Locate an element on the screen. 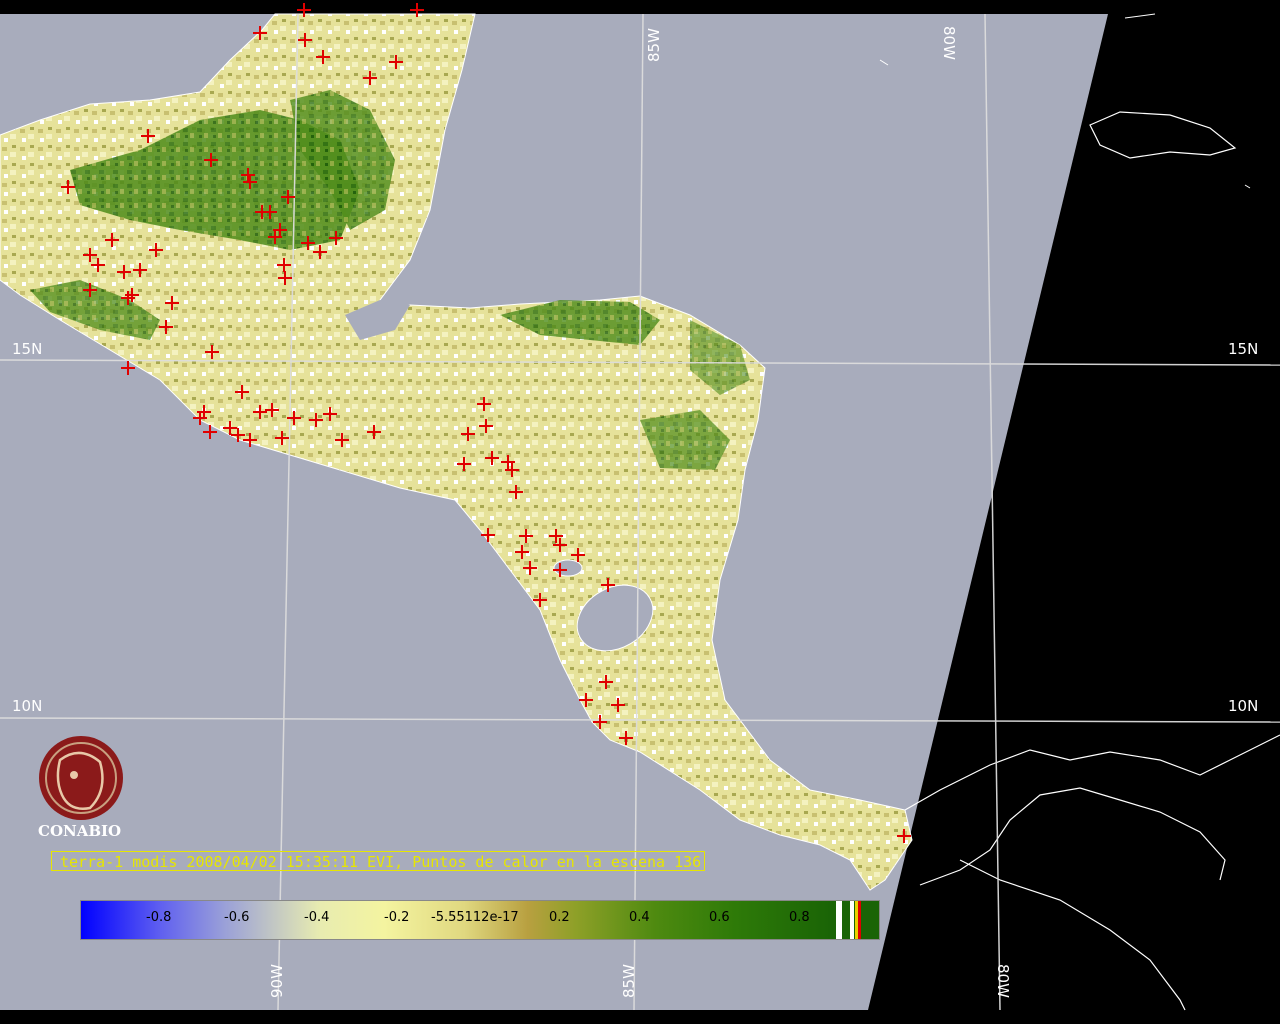 The width and height of the screenshot is (1280, 1024). conabio-logo-icon is located at coordinates (81, 778).